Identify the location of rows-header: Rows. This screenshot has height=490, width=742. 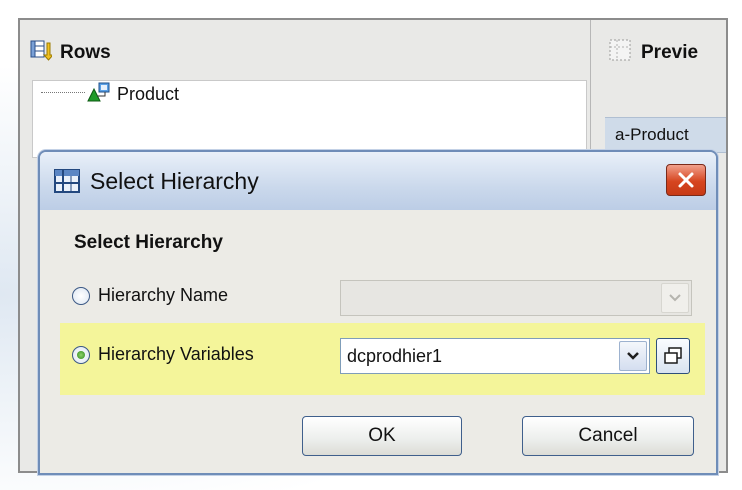
(70, 53).